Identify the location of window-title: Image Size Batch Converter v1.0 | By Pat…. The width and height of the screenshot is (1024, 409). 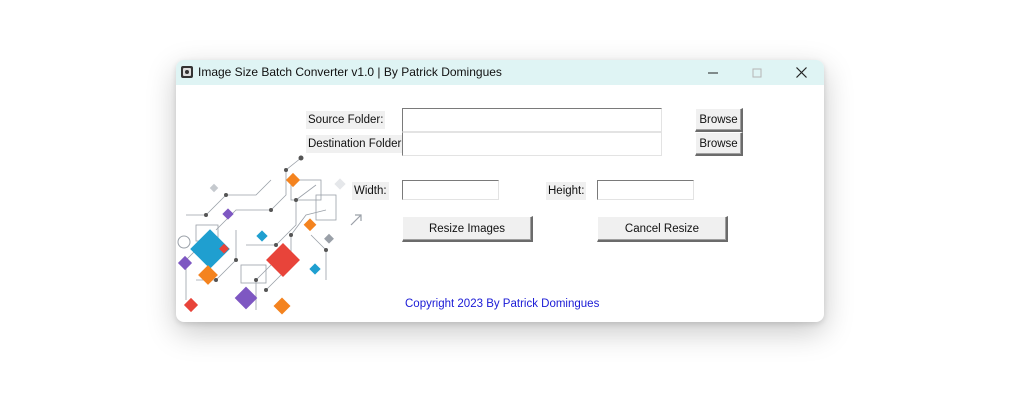
(350, 72).